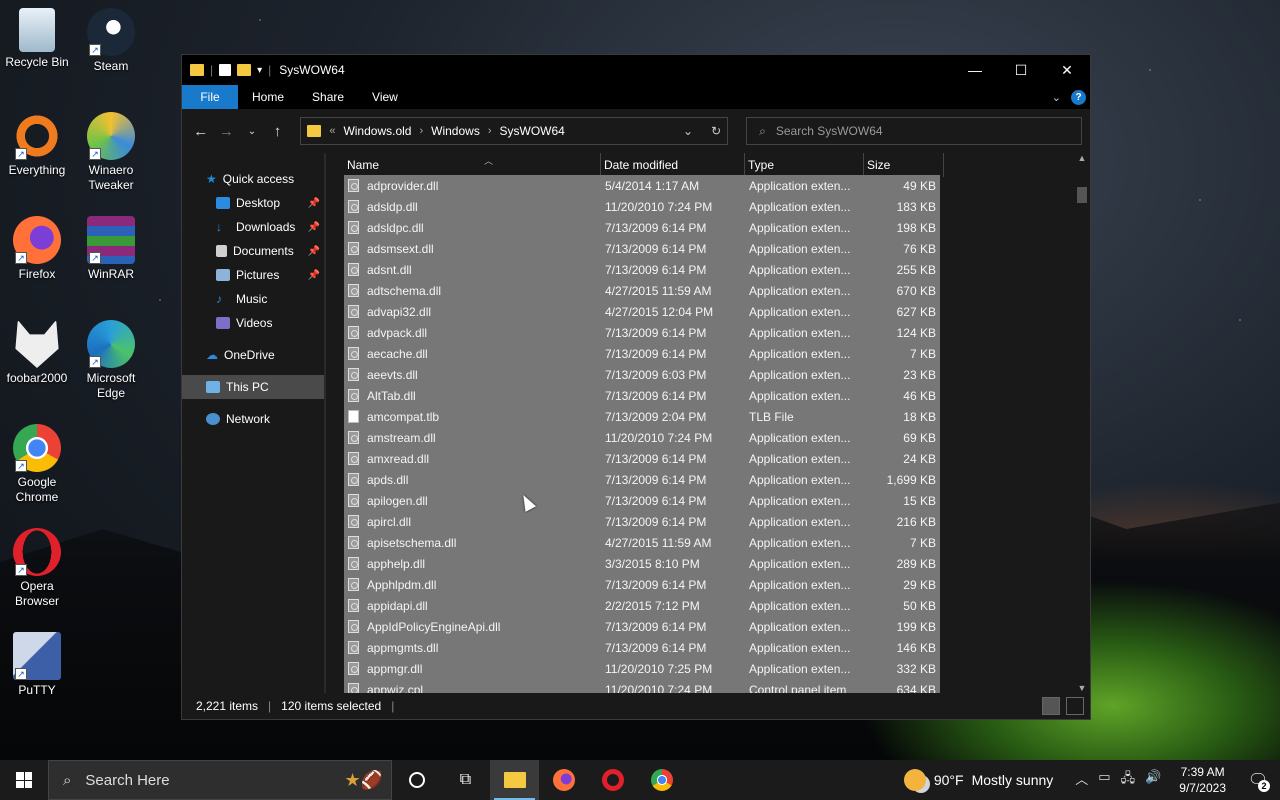  What do you see at coordinates (253, 275) in the screenshot?
I see `nav-pictures: Pictures 📌` at bounding box center [253, 275].